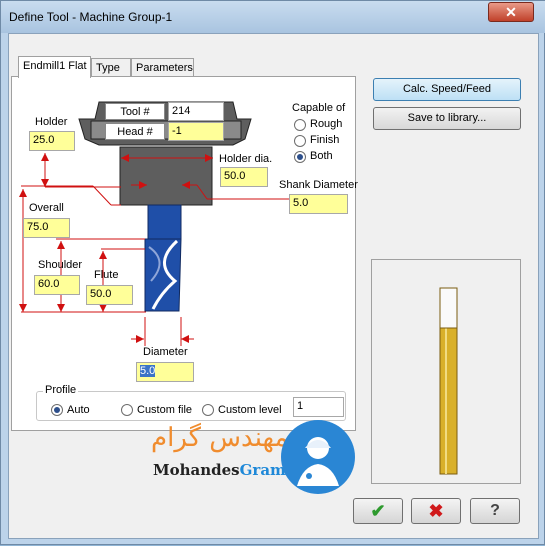 The image size is (545, 546). I want to click on cancel-button: ✖, so click(436, 511).